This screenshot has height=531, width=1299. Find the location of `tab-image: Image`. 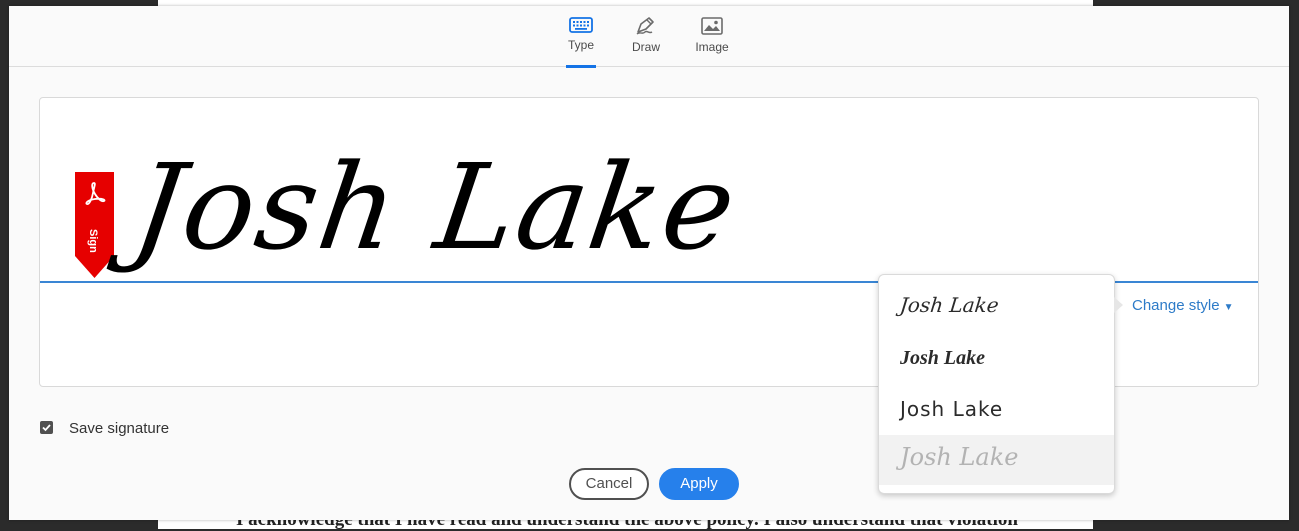

tab-image: Image is located at coordinates (712, 40).